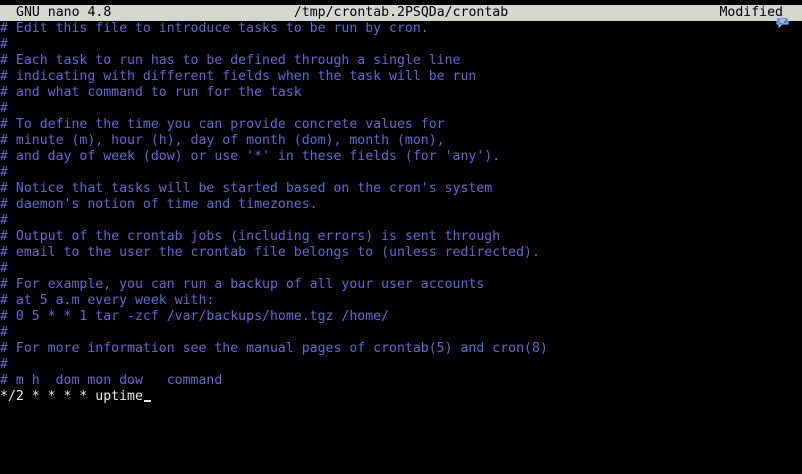 The image size is (802, 474). What do you see at coordinates (401, 397) in the screenshot?
I see `cron-job-line: */2 * * * * uptime` at bounding box center [401, 397].